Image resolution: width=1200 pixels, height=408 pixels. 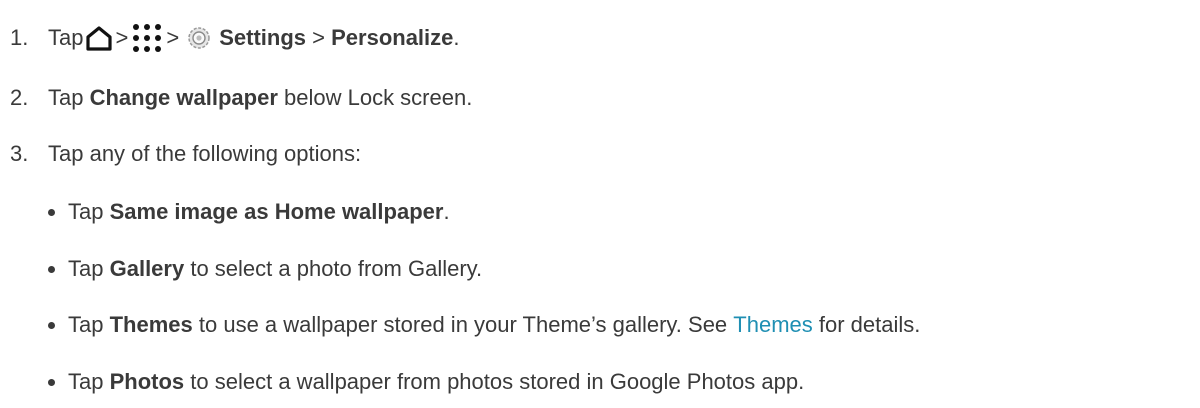 I want to click on settings-gear-icon, so click(x=199, y=38).